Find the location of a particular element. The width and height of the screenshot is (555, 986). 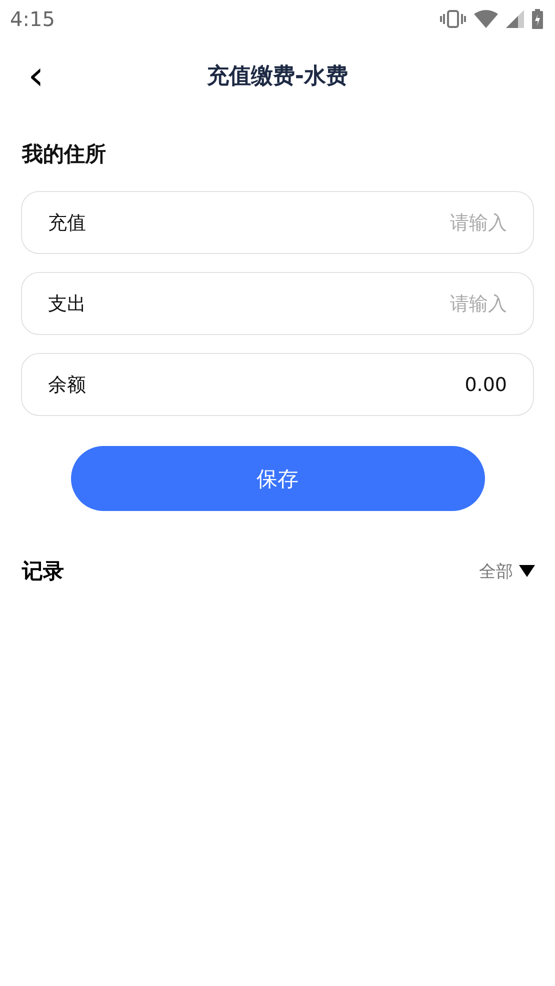

section-title: 记录 is located at coordinates (43, 571).